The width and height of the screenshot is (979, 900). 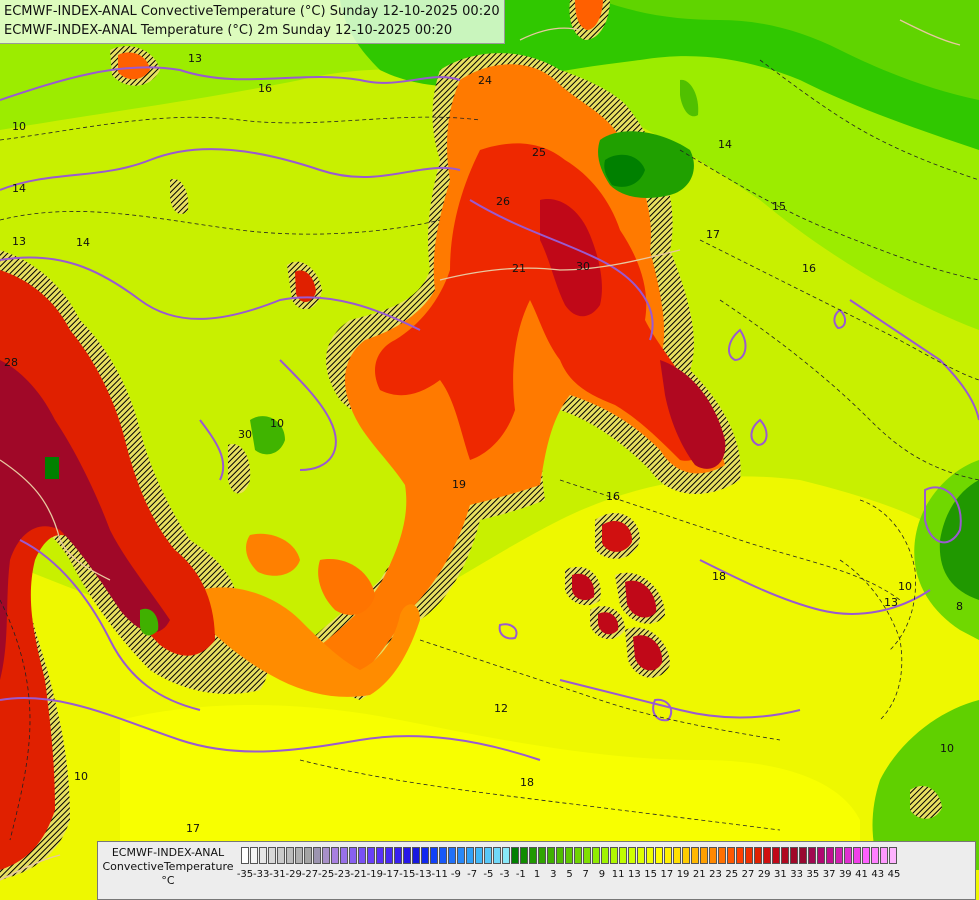 What do you see at coordinates (650, 874) in the screenshot?
I see `legend-tick-label: 15` at bounding box center [650, 874].